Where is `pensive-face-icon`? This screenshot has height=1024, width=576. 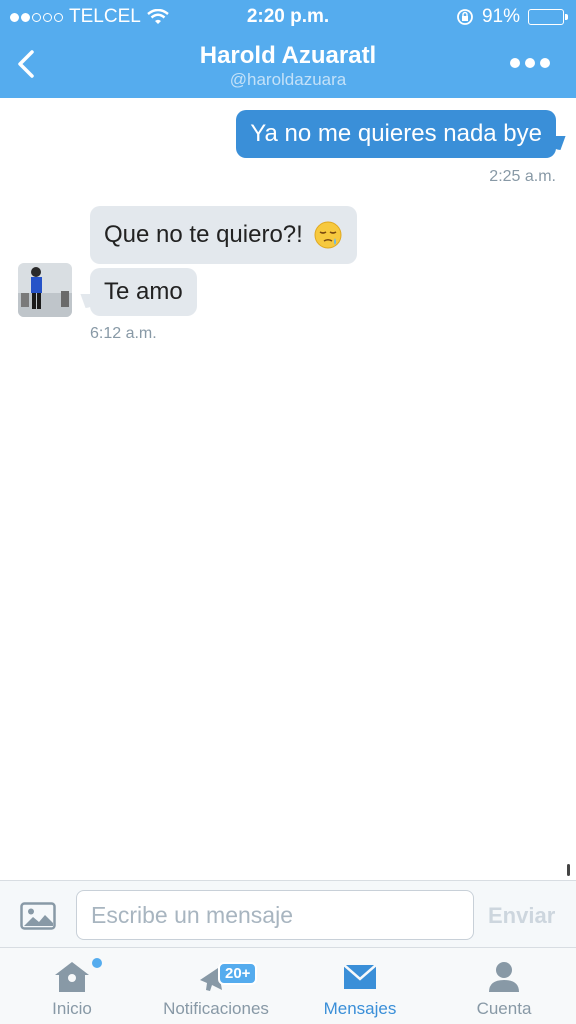
pensive-face-icon is located at coordinates (328, 235).